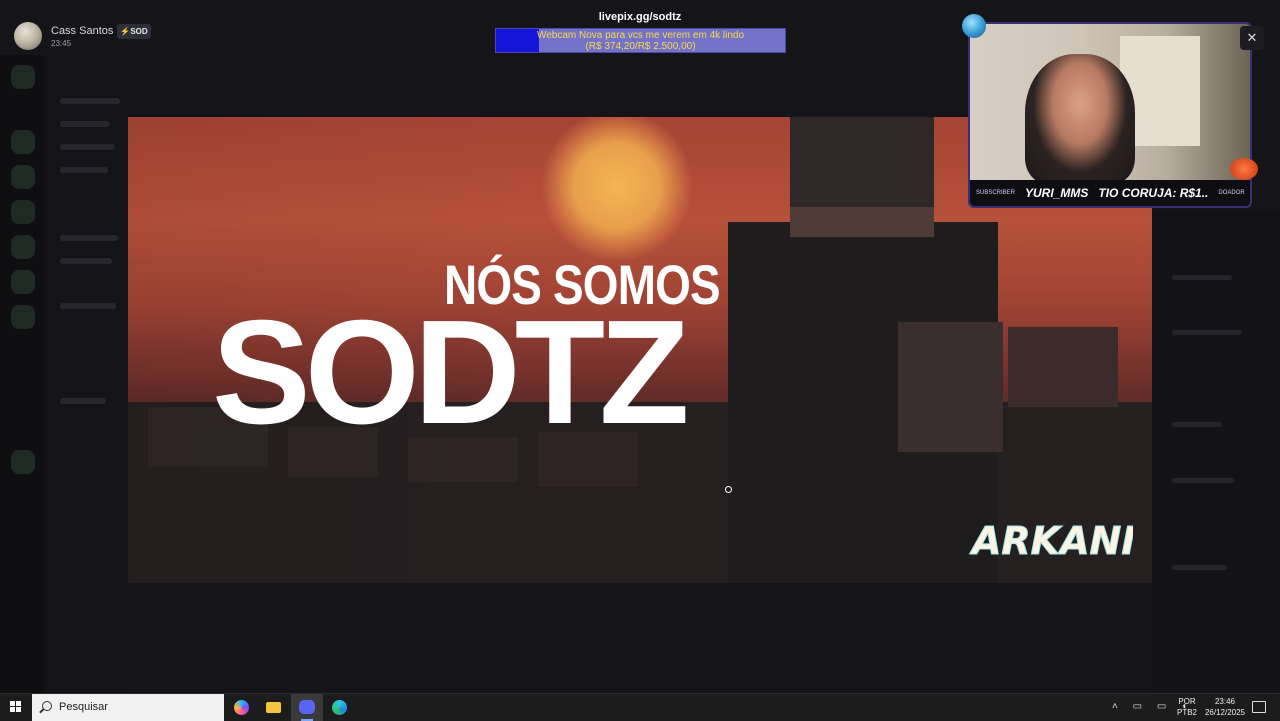 The height and width of the screenshot is (721, 1280). I want to click on livepix-url: livepix.gg/sodtz, so click(640, 17).